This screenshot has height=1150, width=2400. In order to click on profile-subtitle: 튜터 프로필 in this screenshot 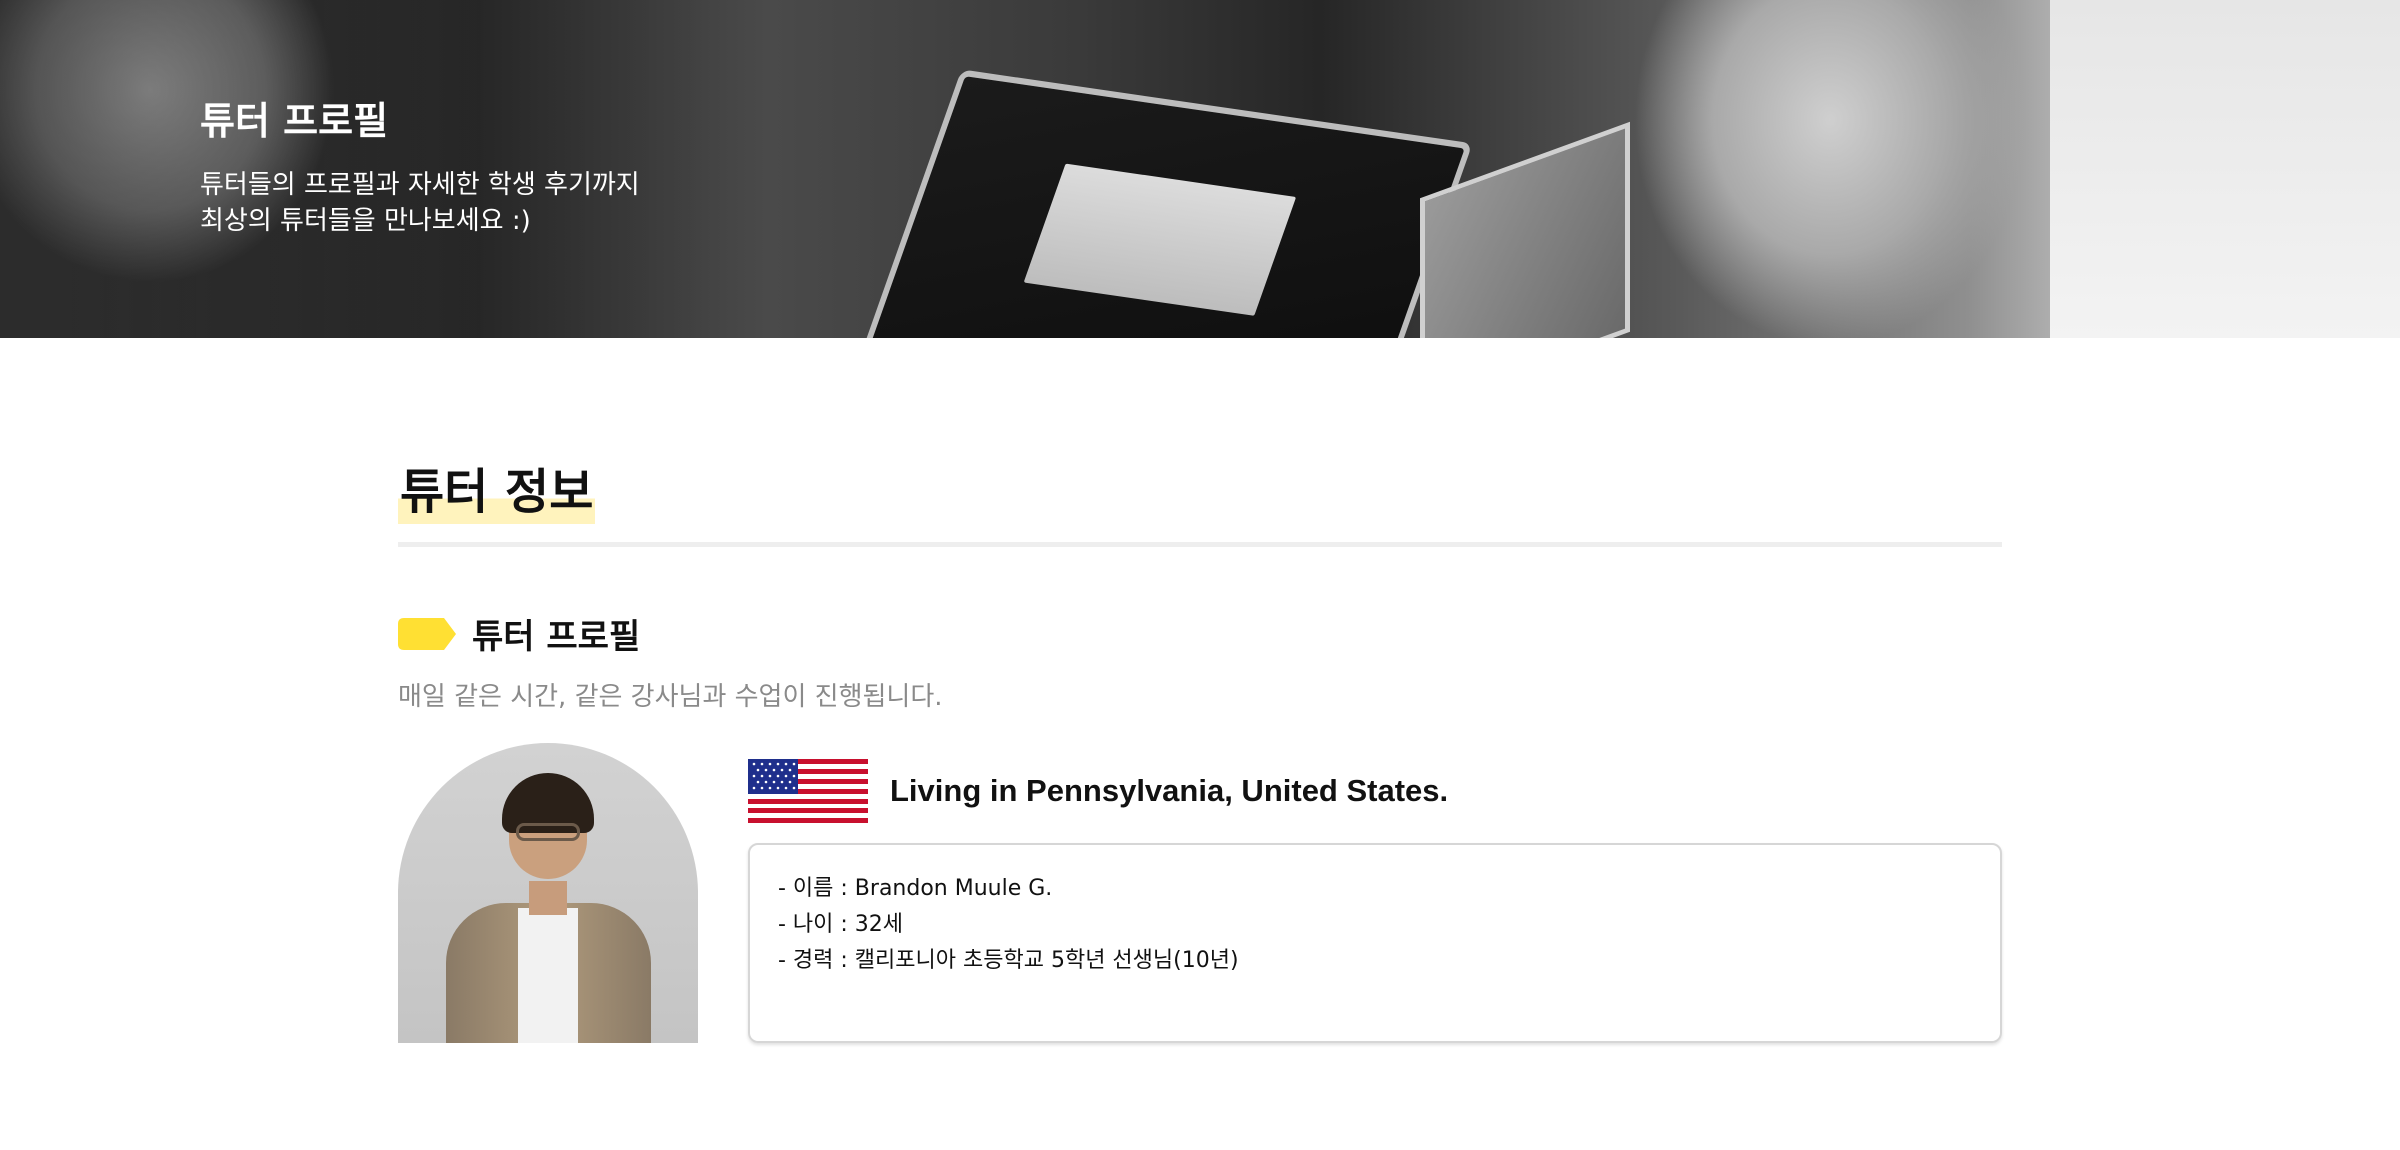, I will do `click(556, 637)`.